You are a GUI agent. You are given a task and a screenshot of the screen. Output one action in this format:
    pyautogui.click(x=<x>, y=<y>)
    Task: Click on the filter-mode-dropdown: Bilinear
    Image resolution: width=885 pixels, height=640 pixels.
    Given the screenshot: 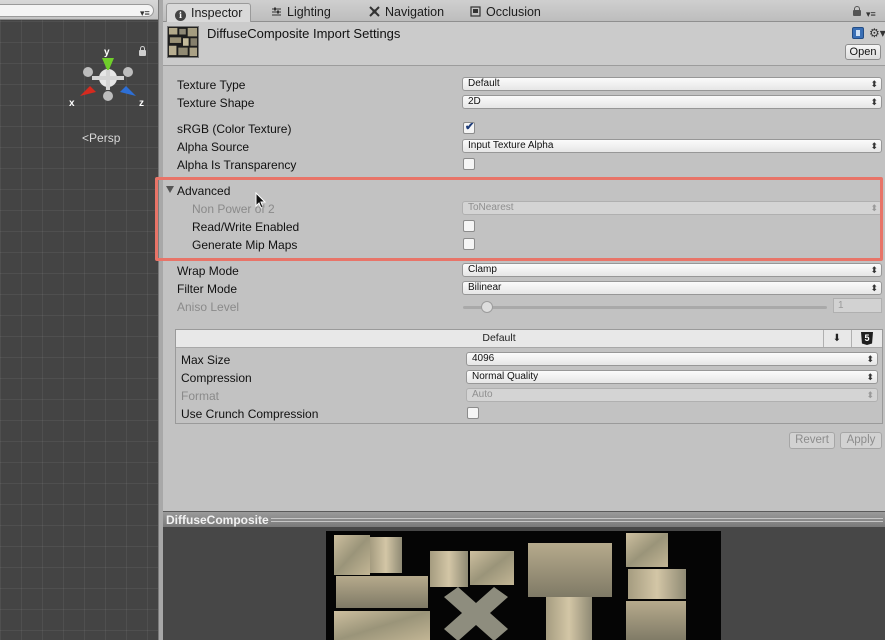 What is the action you would take?
    pyautogui.click(x=672, y=288)
    